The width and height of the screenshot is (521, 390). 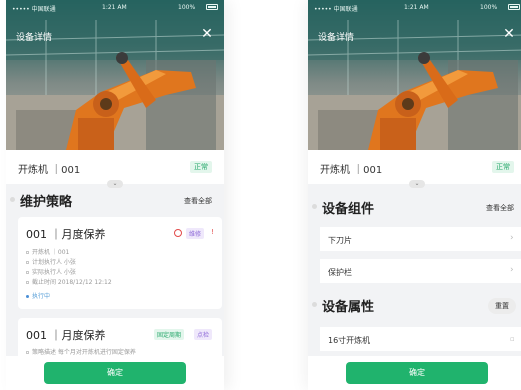 I want to click on chevron-down-icon: ⌄, so click(x=417, y=184).